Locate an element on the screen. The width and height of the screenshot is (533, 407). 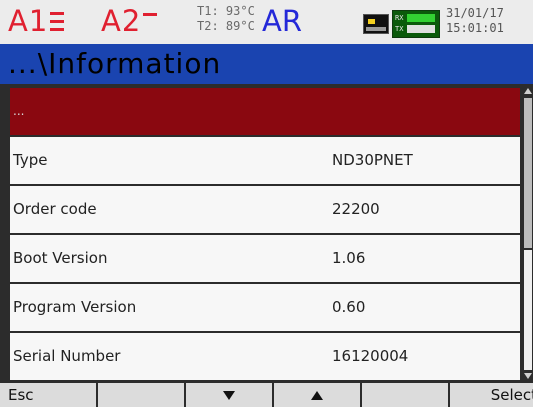
net-rx-label: RX is located at coordinates (399, 18).